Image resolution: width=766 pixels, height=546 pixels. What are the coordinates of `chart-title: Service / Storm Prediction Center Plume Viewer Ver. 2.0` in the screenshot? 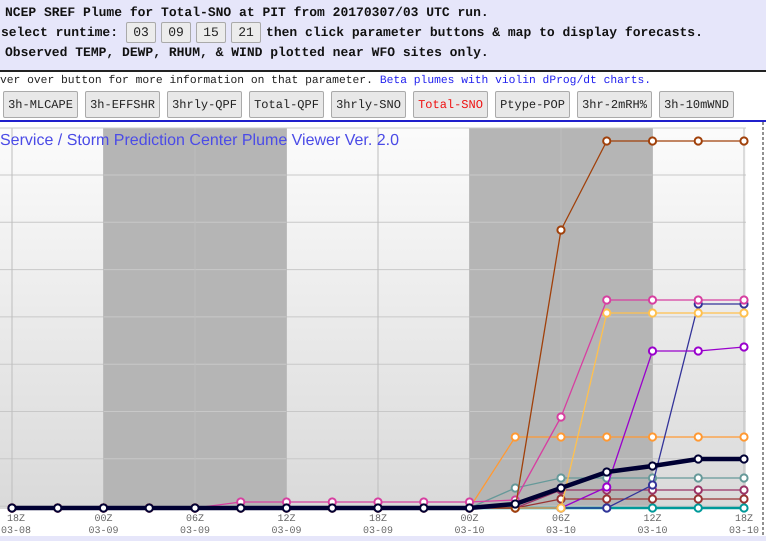 It's located at (199, 140).